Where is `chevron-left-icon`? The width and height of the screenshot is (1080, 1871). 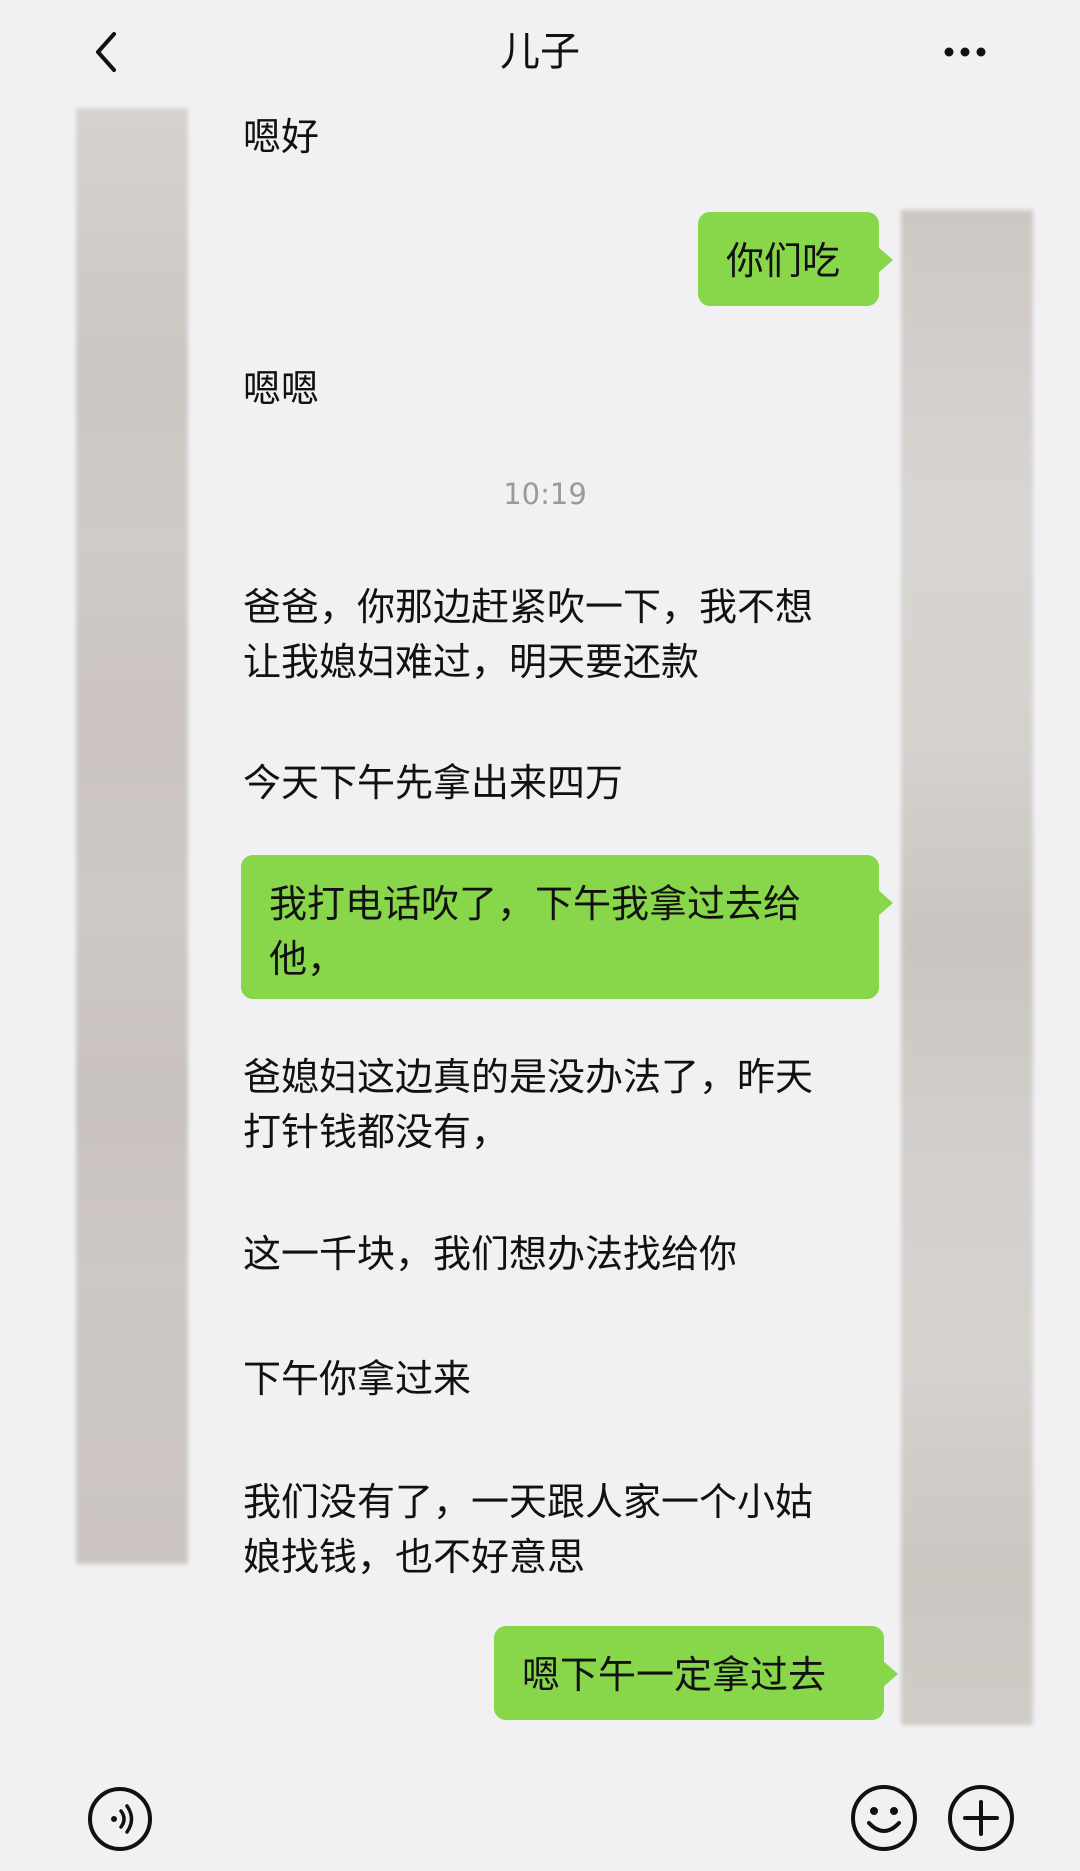 chevron-left-icon is located at coordinates (106, 52).